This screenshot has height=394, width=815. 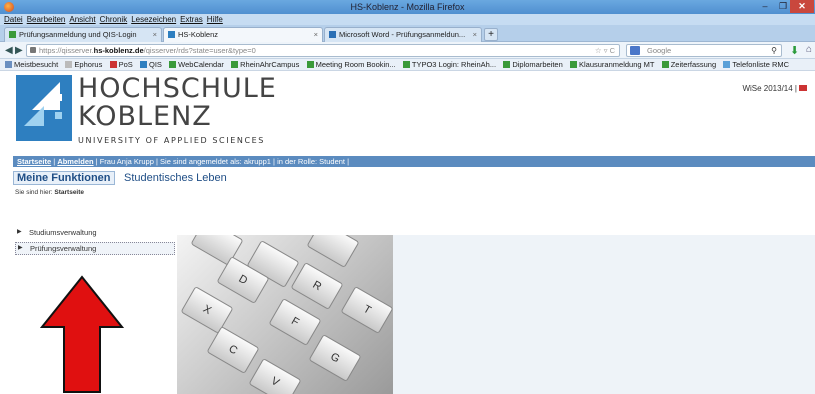 I want to click on sidebar-item-studiumsverwaltung: ▶ Studiumsverwaltung, so click(x=95, y=232).